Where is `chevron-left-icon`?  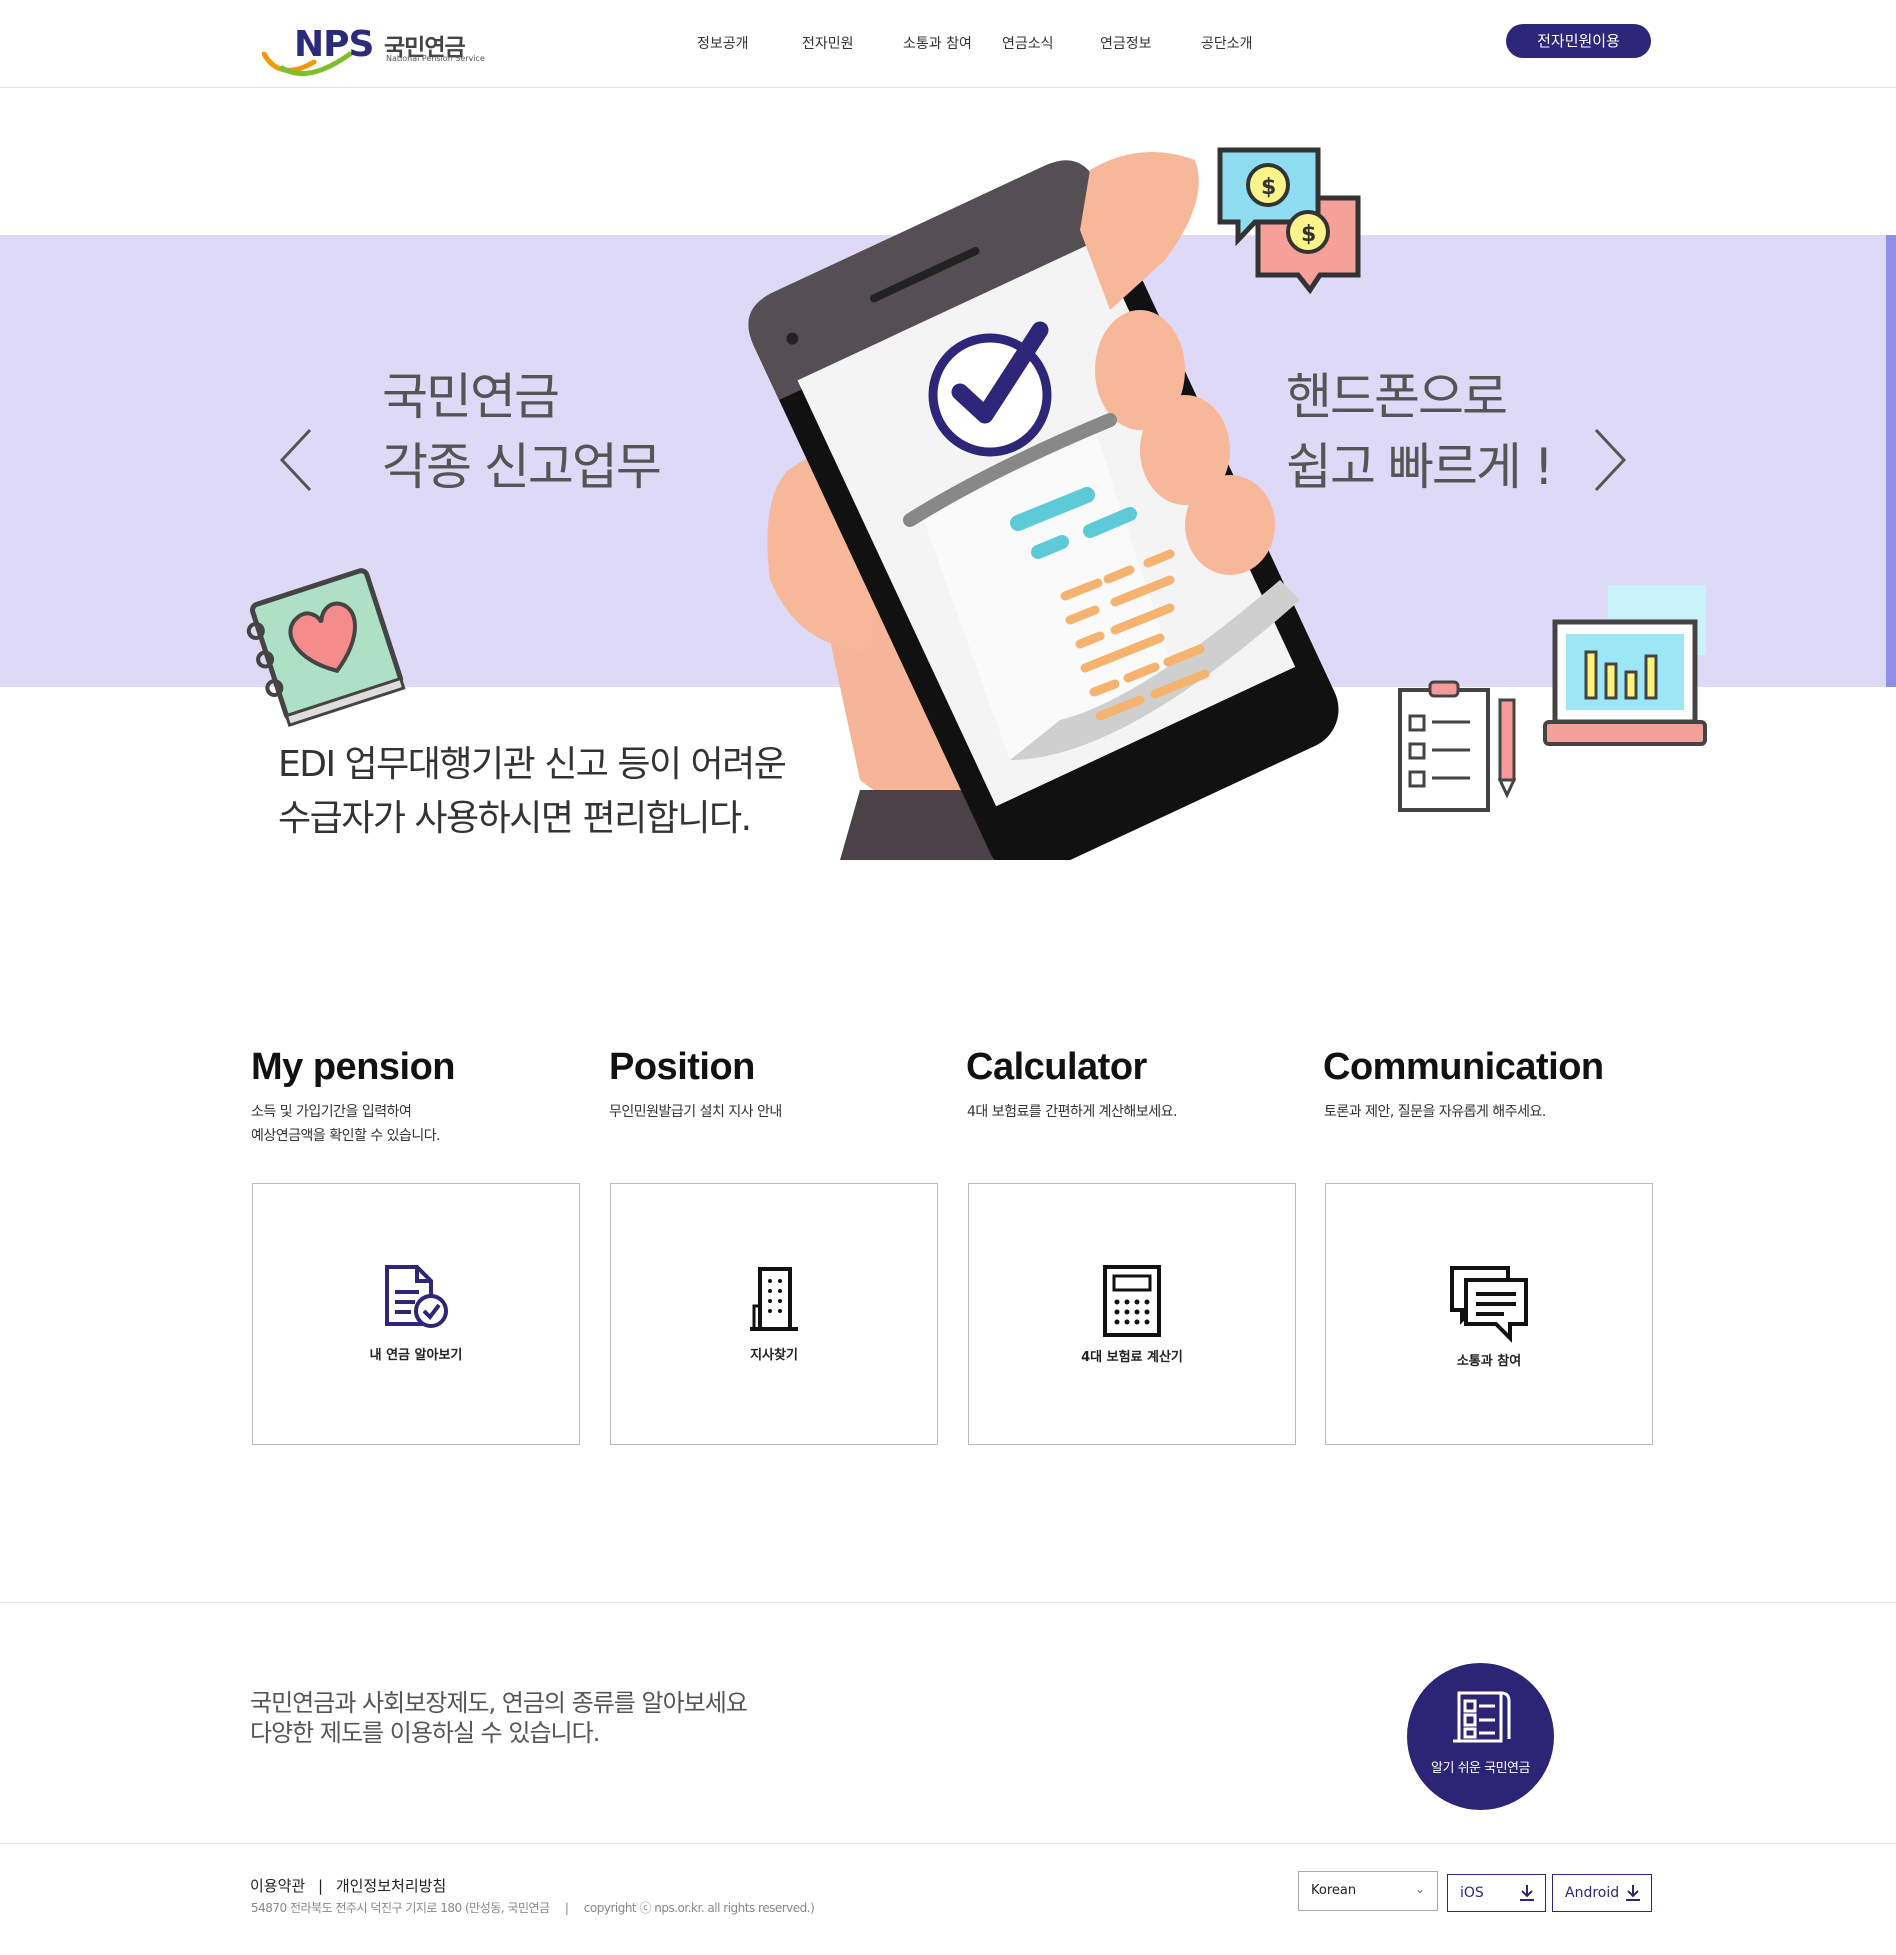
chevron-left-icon is located at coordinates (296, 460).